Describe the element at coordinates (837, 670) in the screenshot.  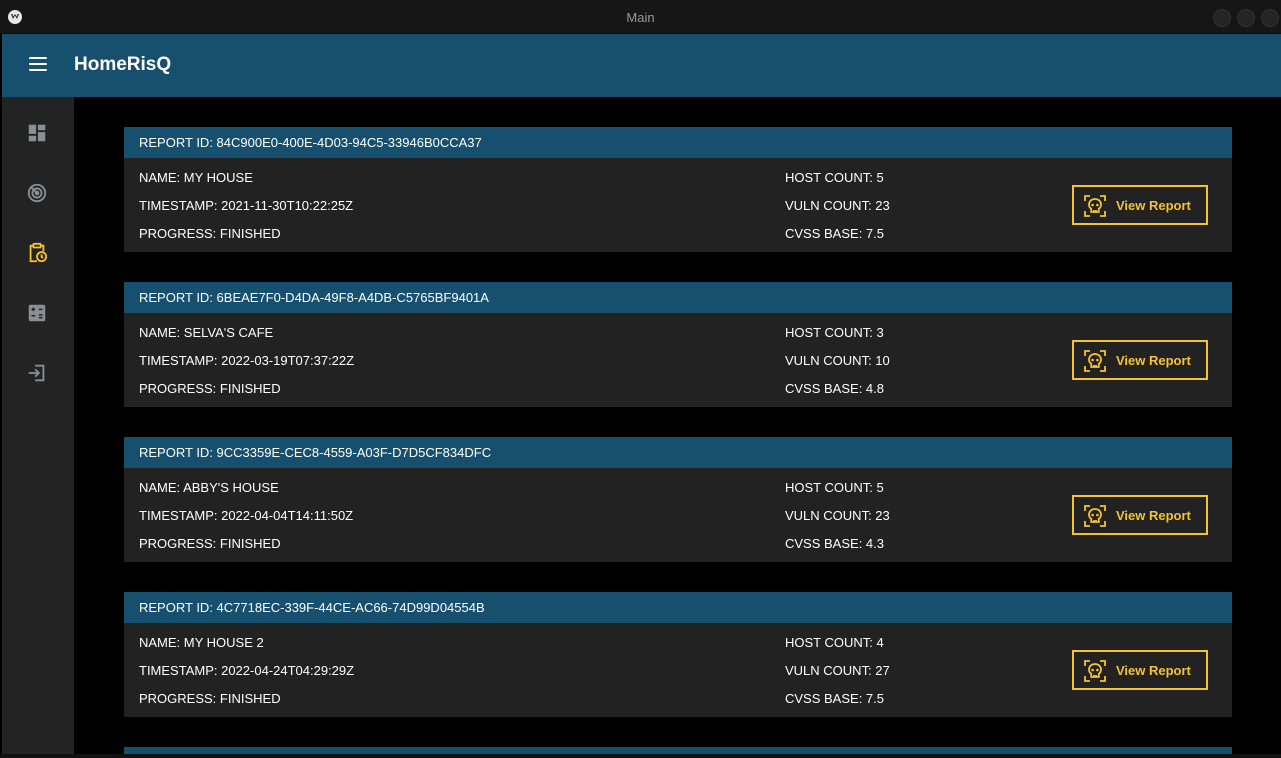
I see `report-vuln-count: VULN COUNT: 27` at that location.